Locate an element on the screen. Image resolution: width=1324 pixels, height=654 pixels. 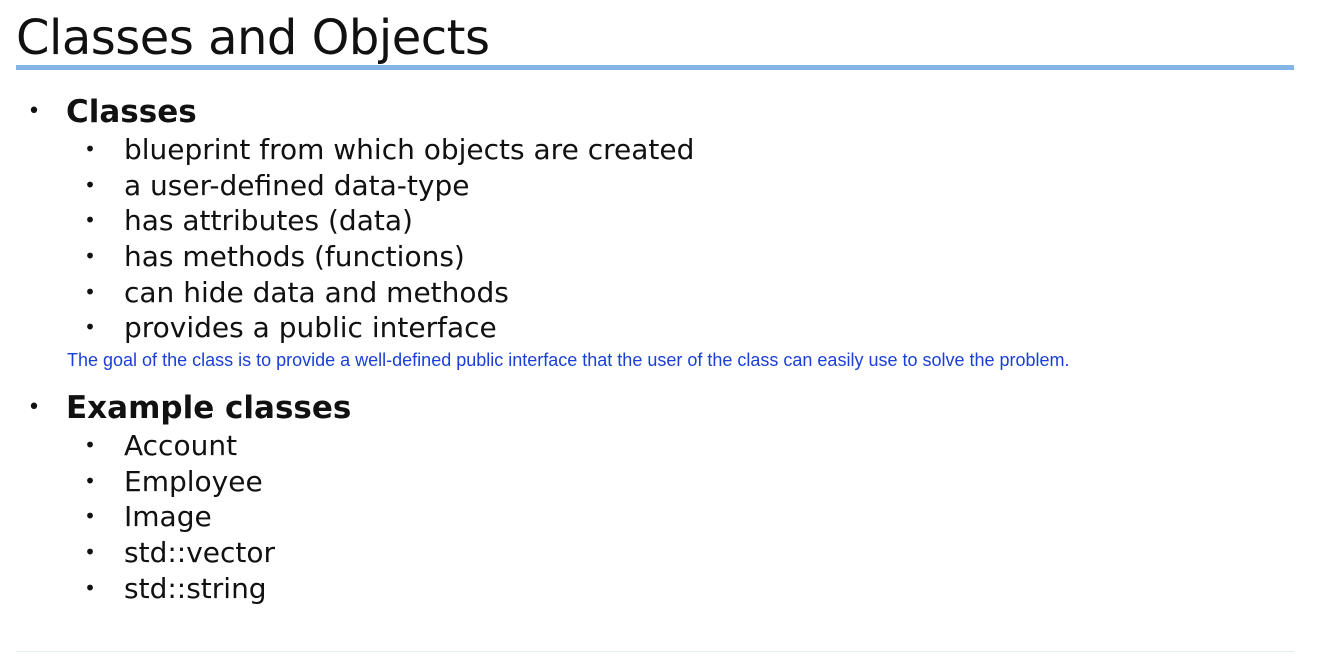
list-item-text: std::string is located at coordinates (195, 588).